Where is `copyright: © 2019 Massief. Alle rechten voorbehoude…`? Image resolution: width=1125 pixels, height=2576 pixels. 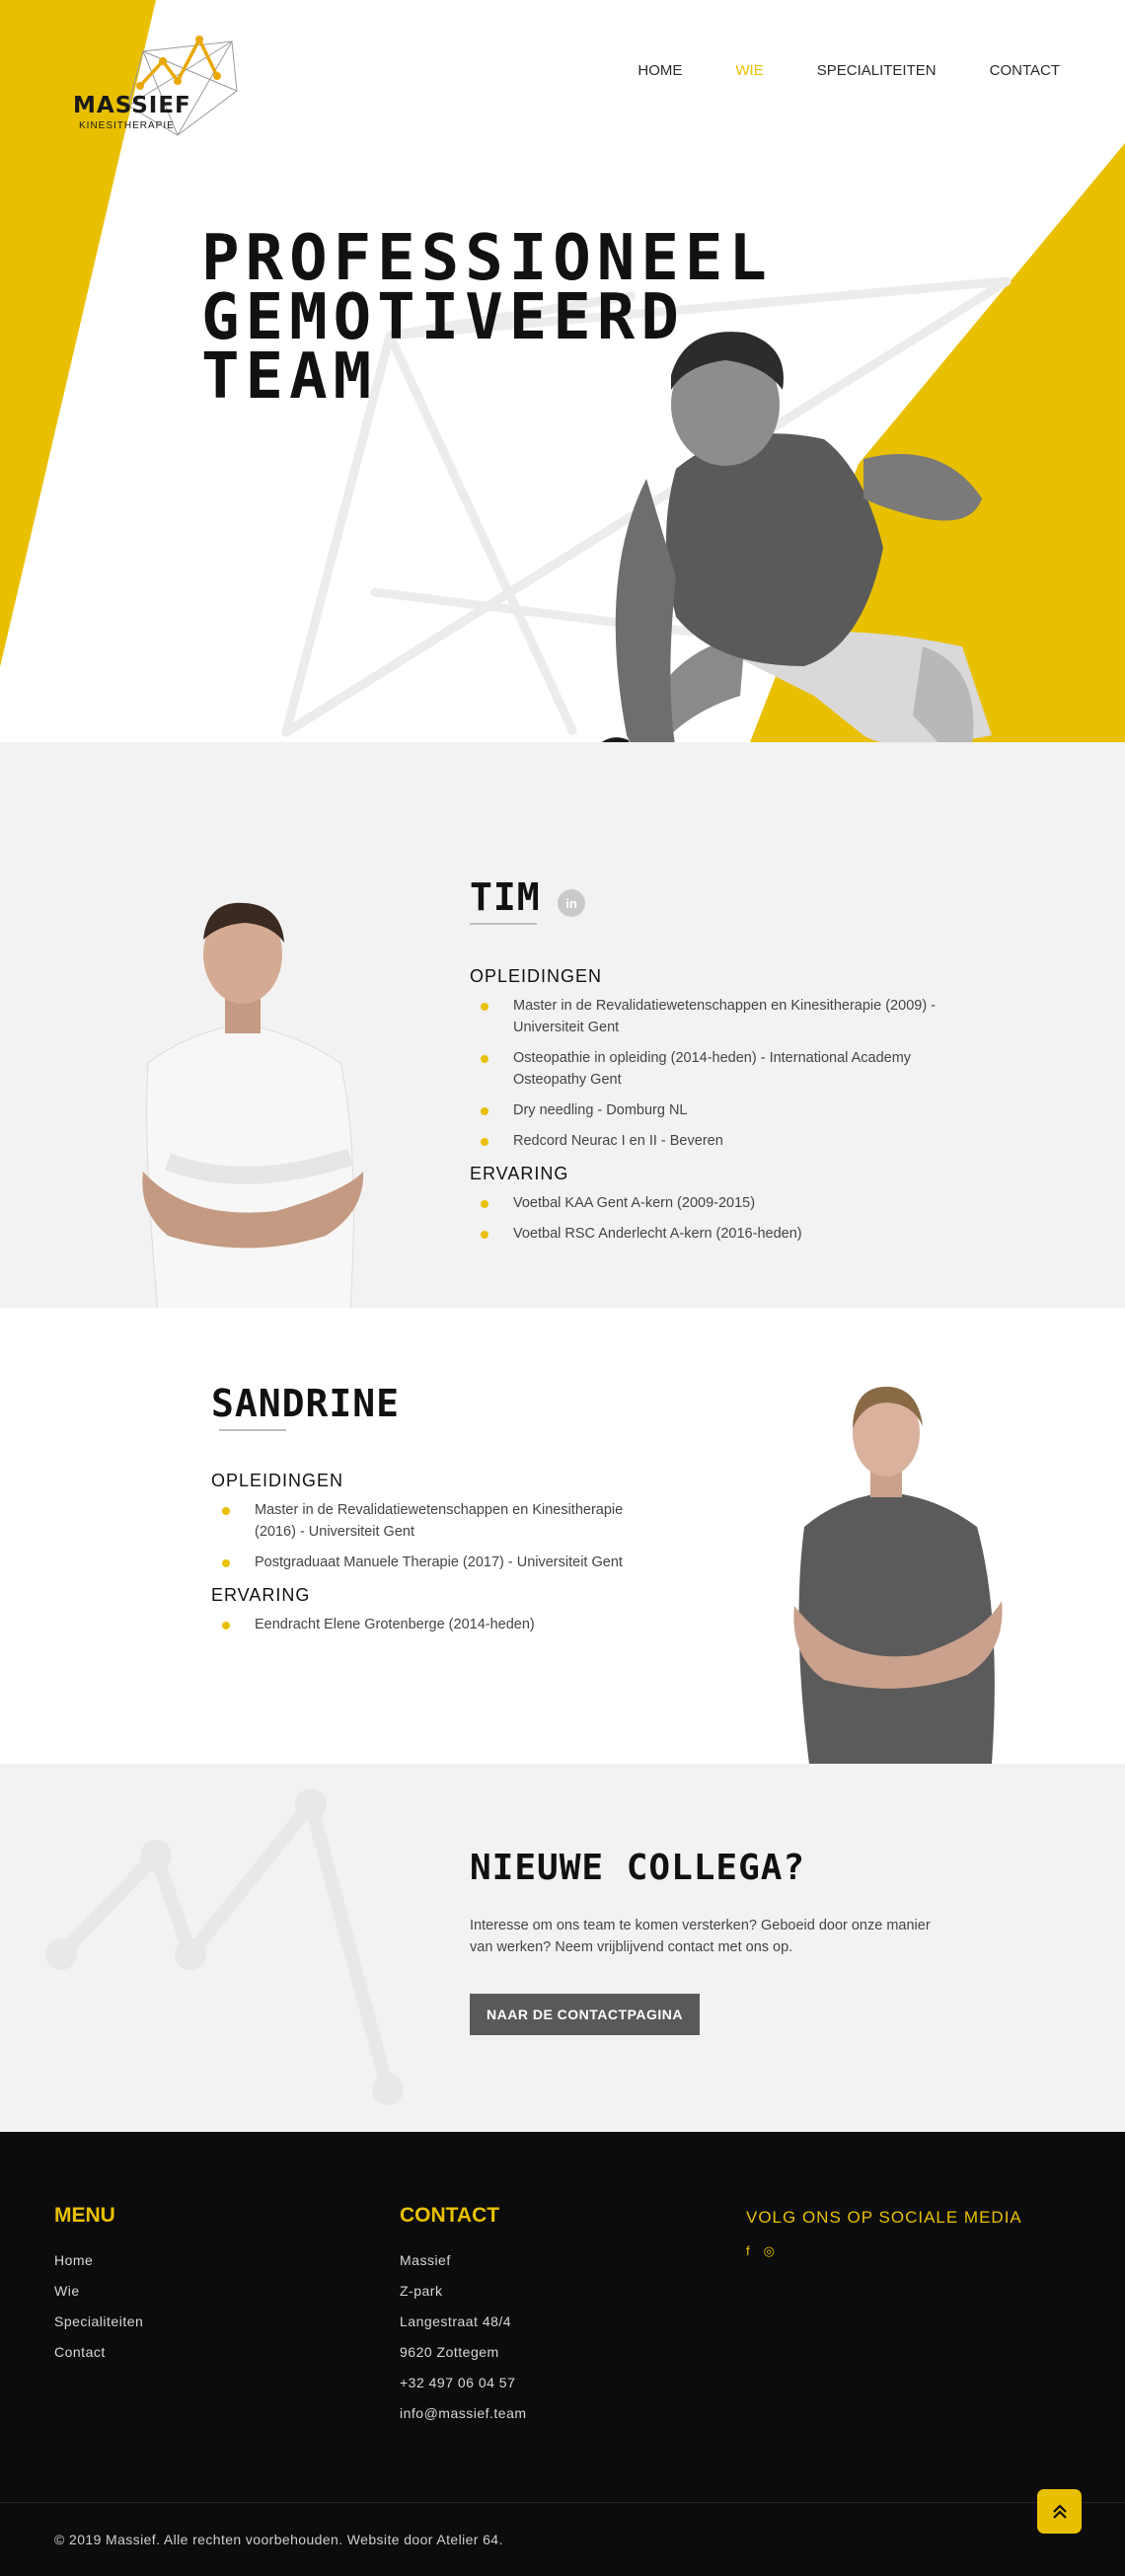
copyright: © 2019 Massief. Alle rechten voorbehoude… is located at coordinates (278, 2539).